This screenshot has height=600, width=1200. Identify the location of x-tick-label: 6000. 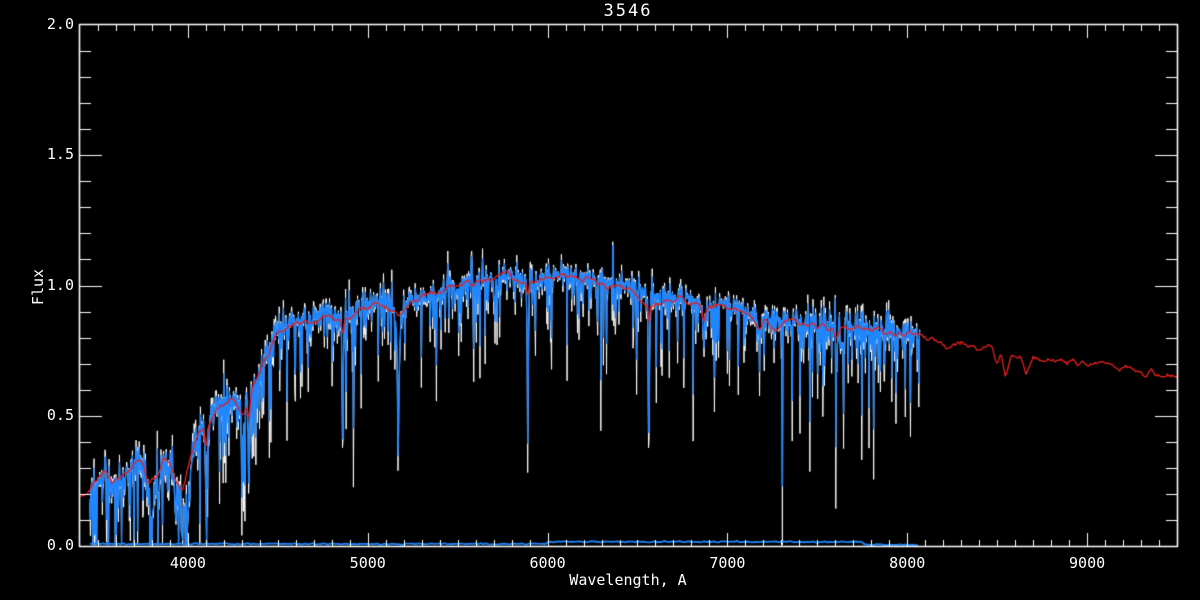
(547, 563).